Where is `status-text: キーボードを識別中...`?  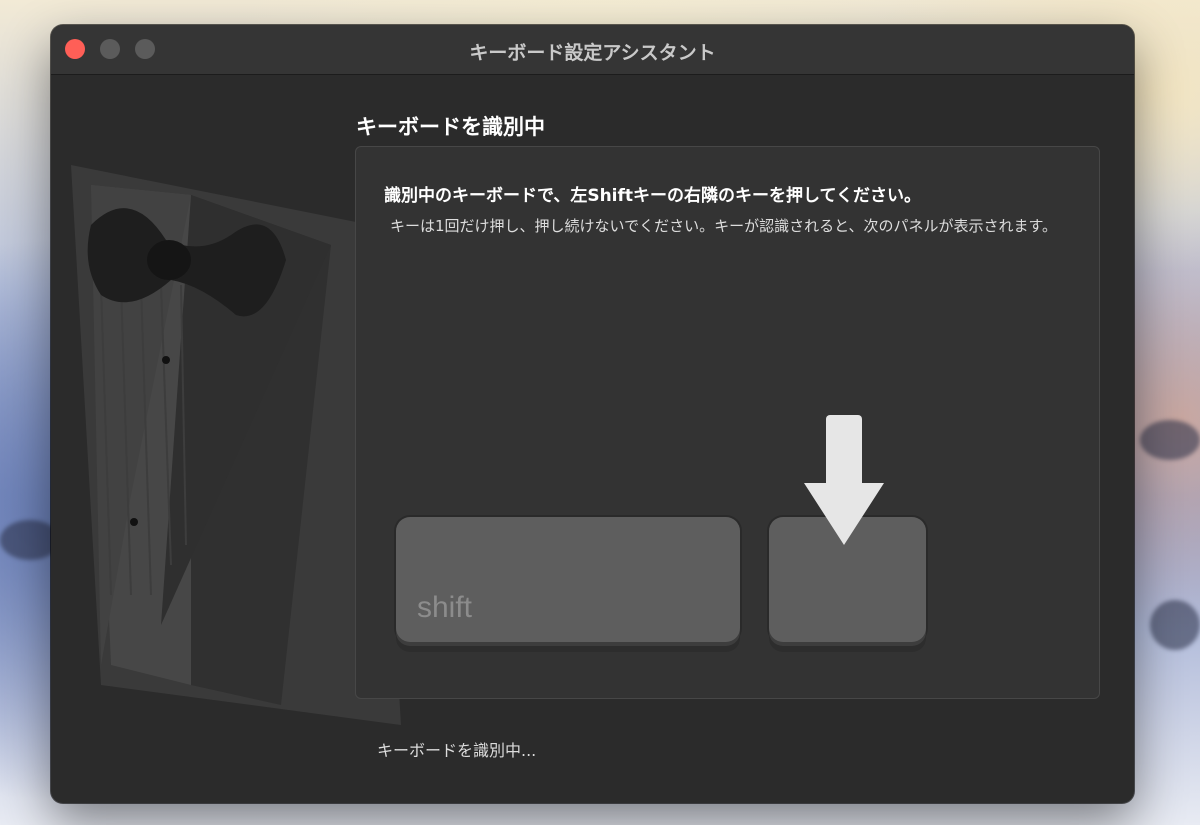 status-text: キーボードを識別中... is located at coordinates (457, 750).